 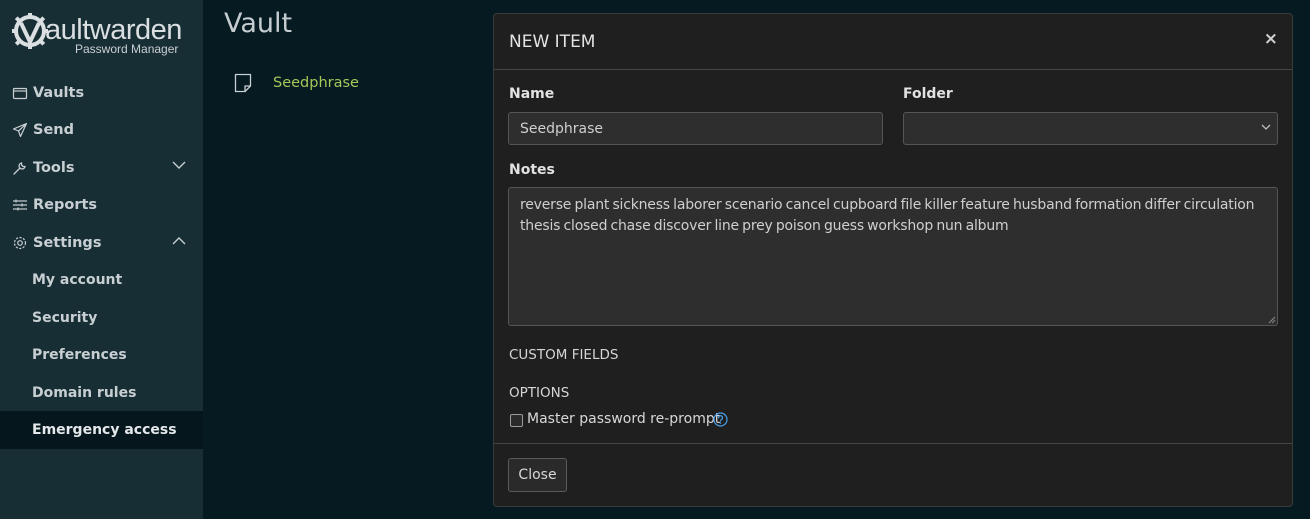 I want to click on sidebar-item-label: Tools, so click(x=54, y=167).